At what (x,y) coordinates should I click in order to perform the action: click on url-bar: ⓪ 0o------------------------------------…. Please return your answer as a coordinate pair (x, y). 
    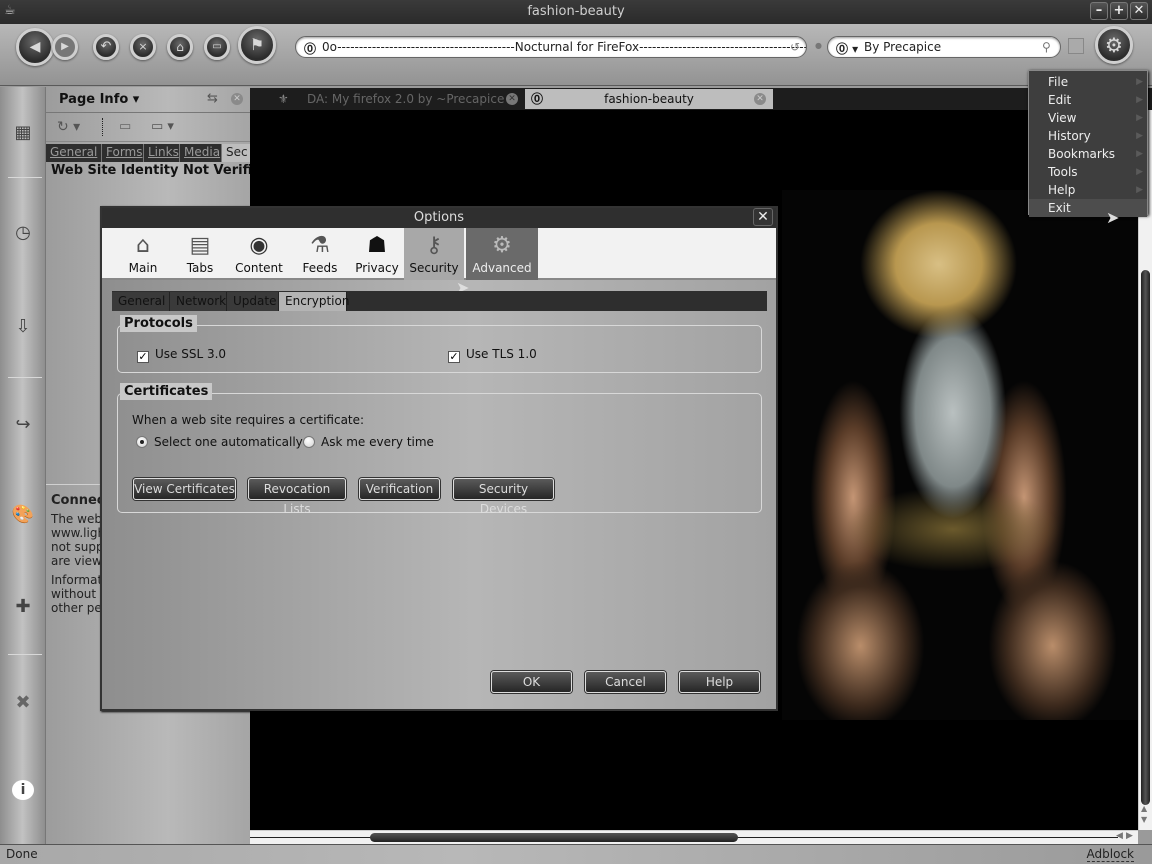
    Looking at the image, I should click on (551, 47).